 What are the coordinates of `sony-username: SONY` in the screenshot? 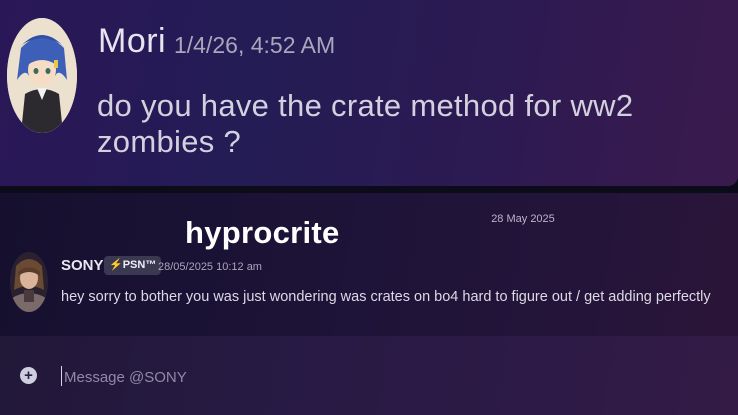 It's located at (82, 265).